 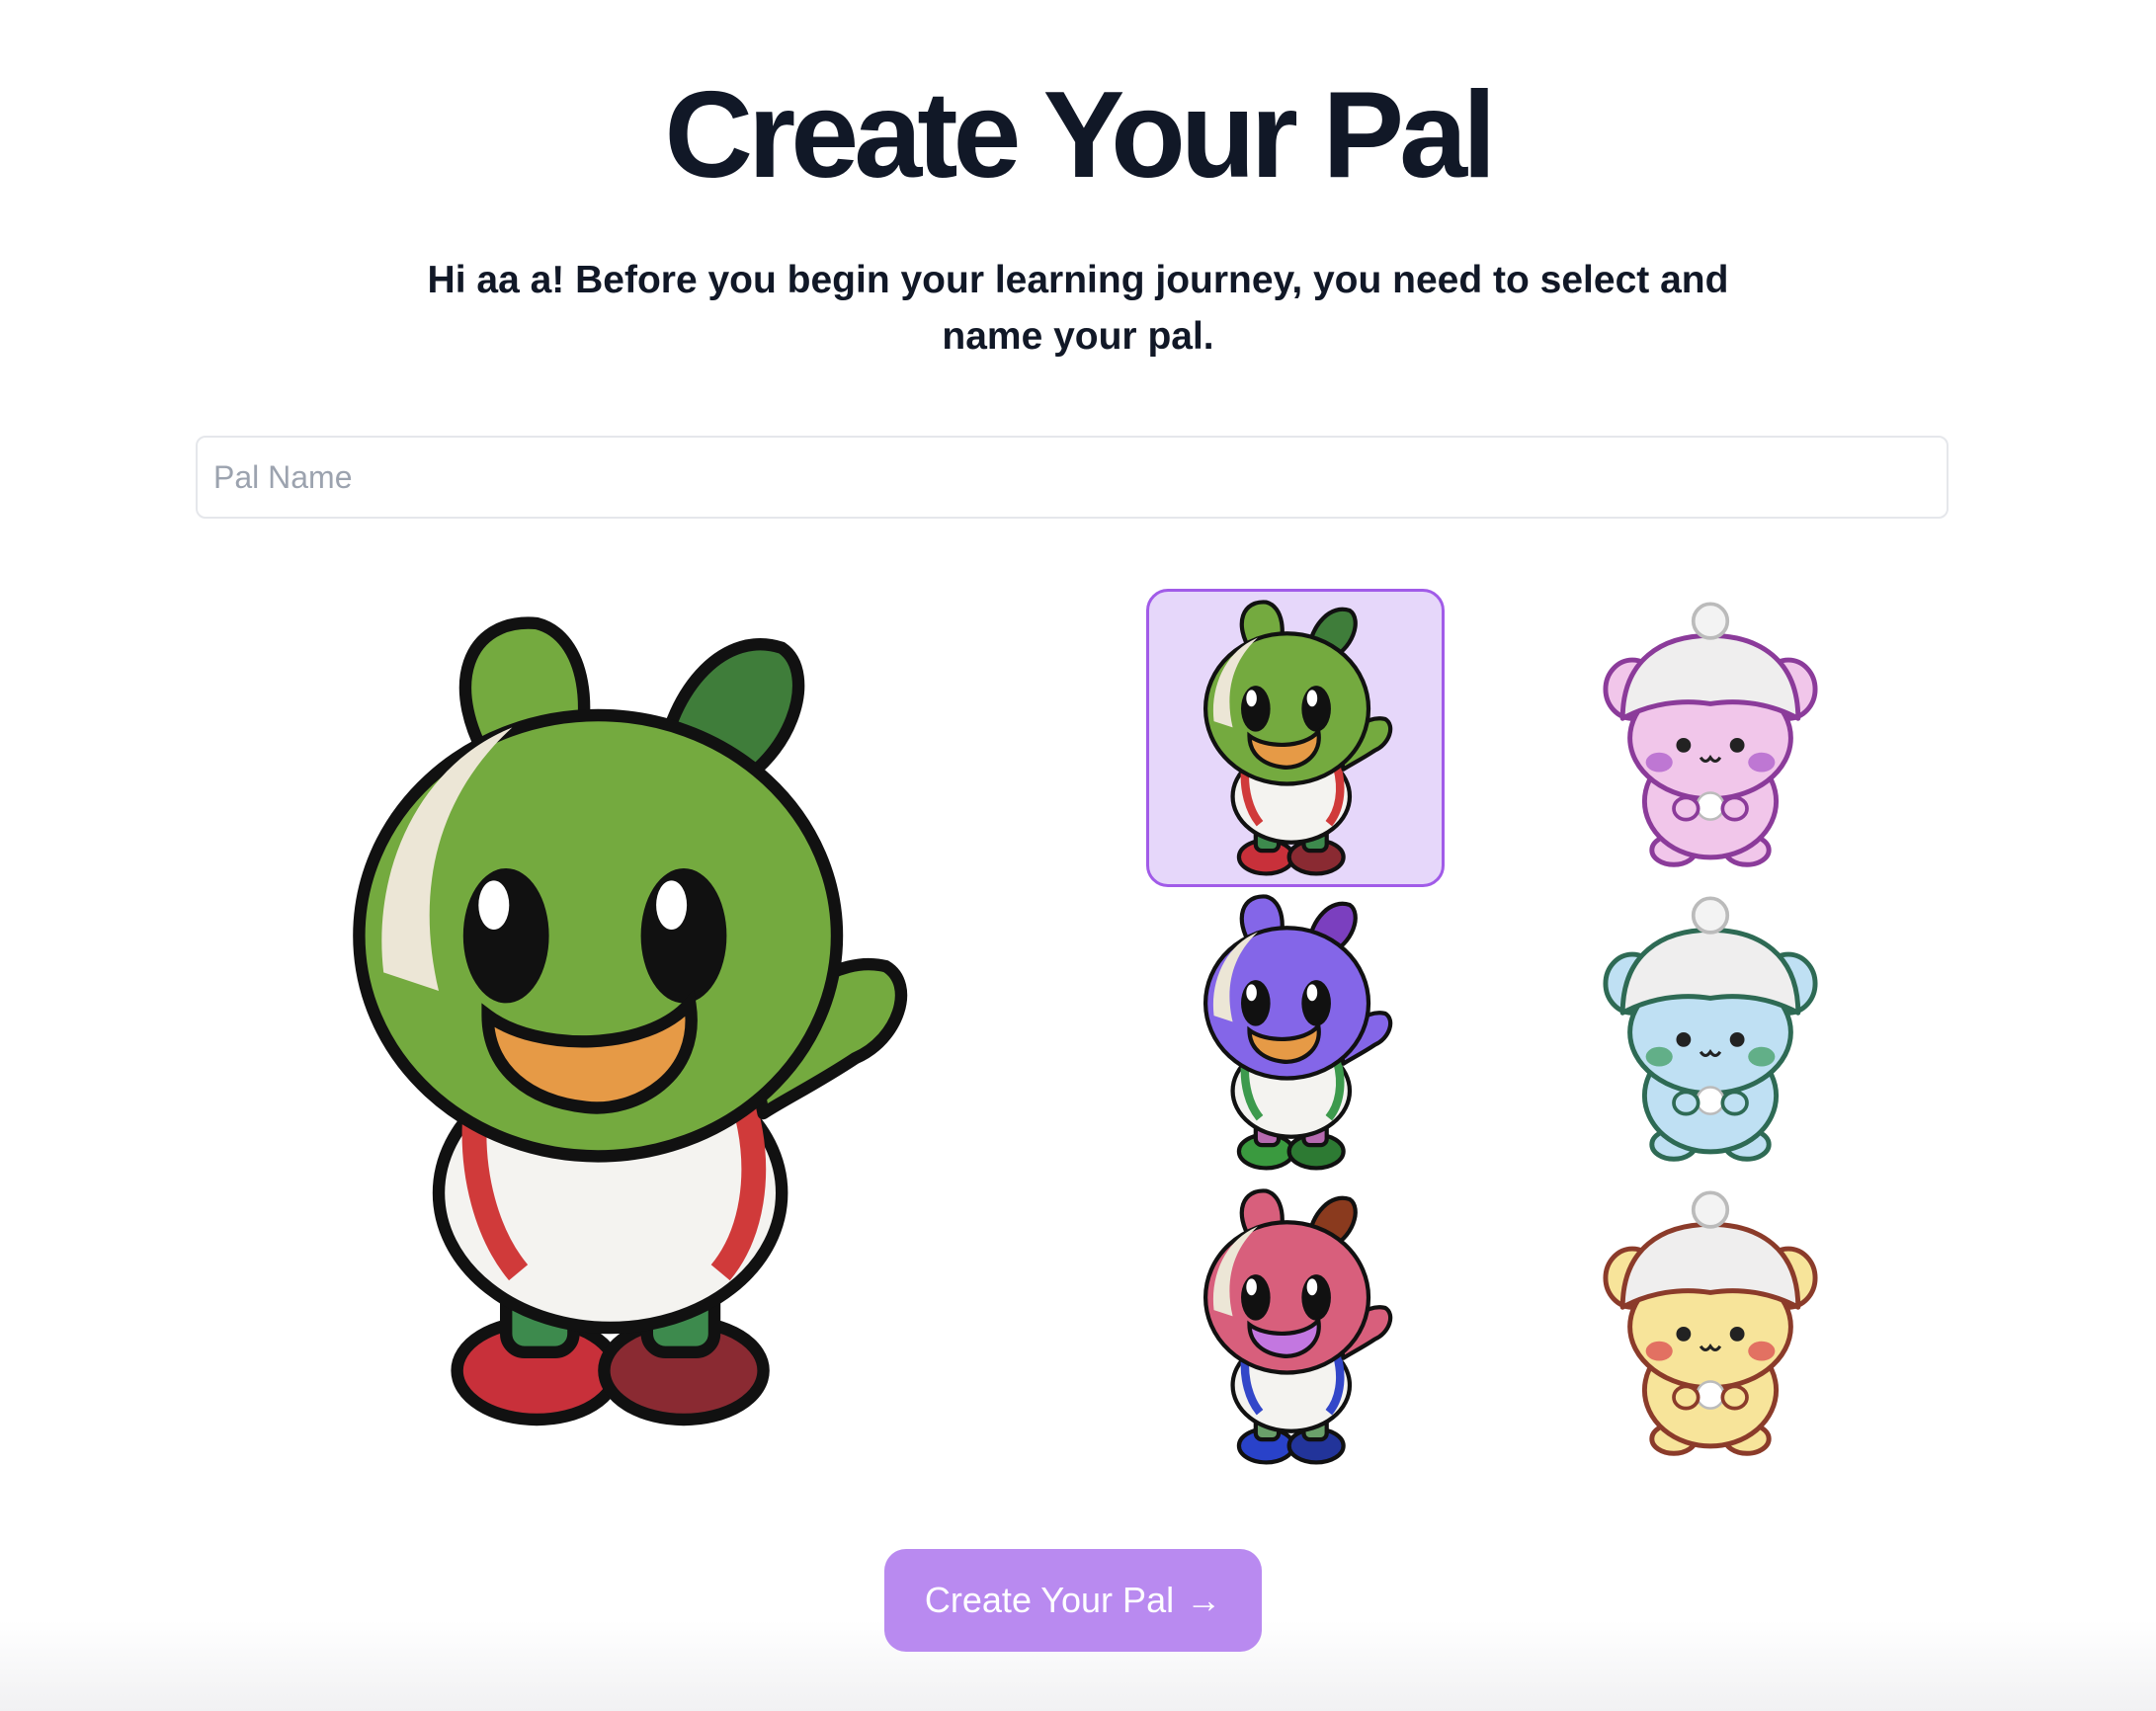 What do you see at coordinates (1204, 1600) in the screenshot?
I see `arrow-right-icon: →` at bounding box center [1204, 1600].